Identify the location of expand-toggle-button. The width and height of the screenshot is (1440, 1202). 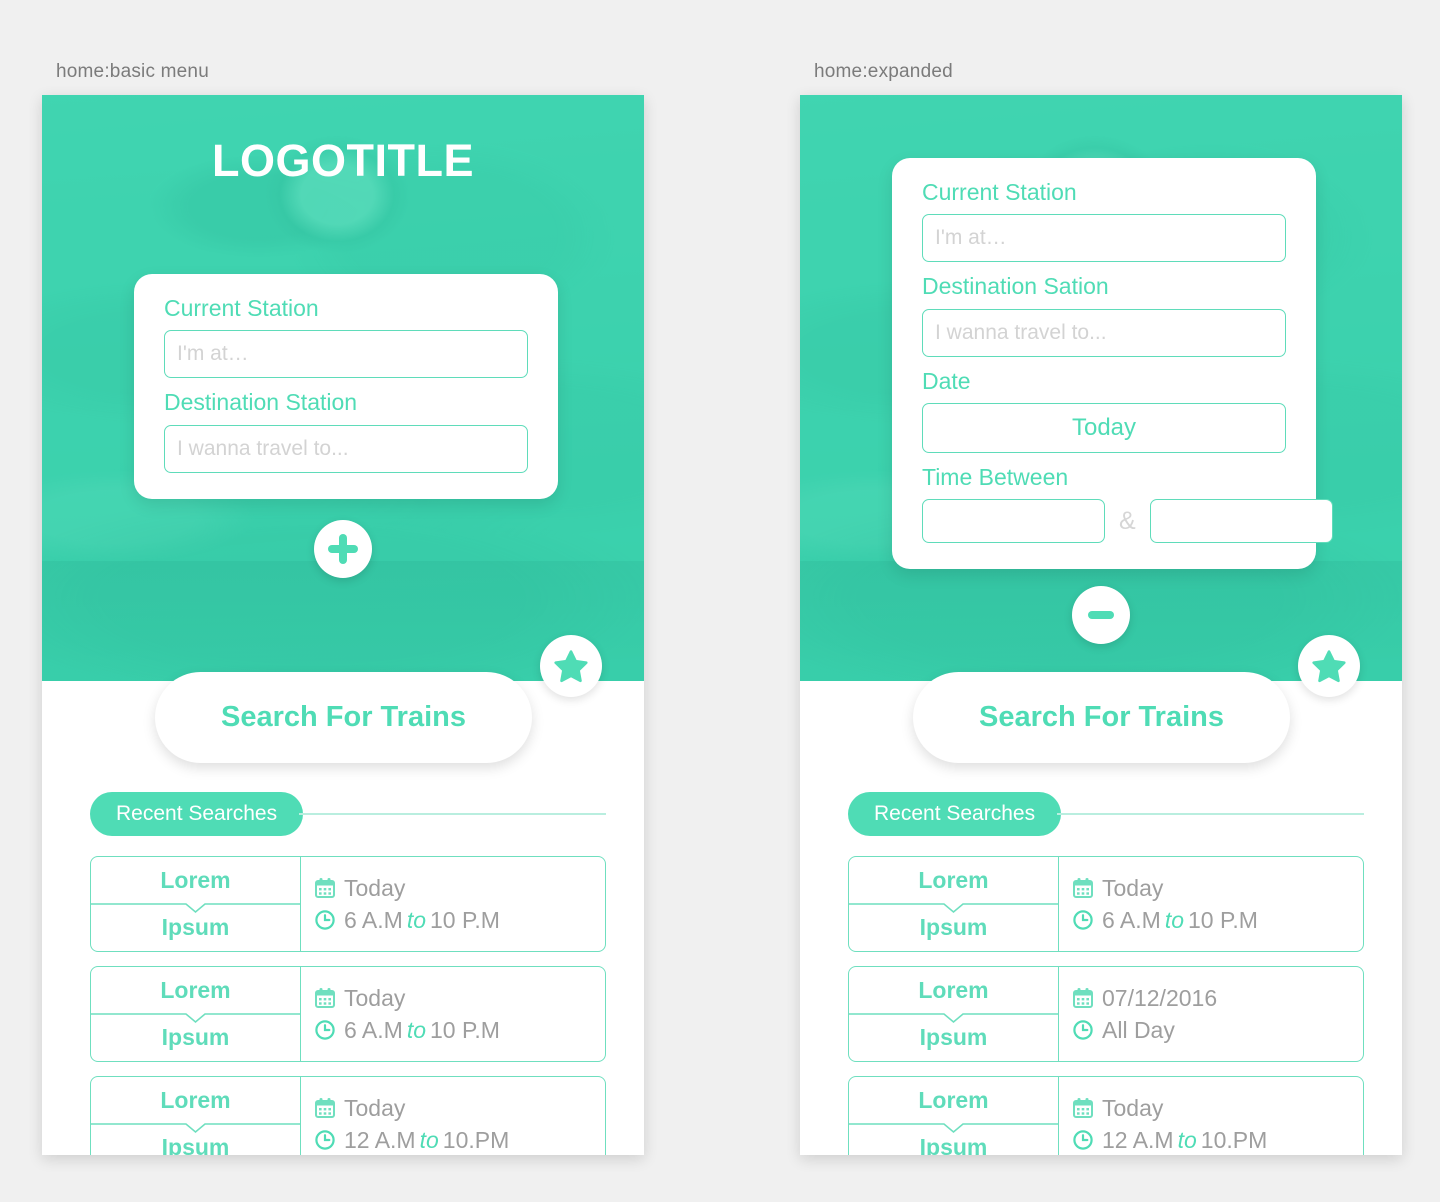
(343, 549).